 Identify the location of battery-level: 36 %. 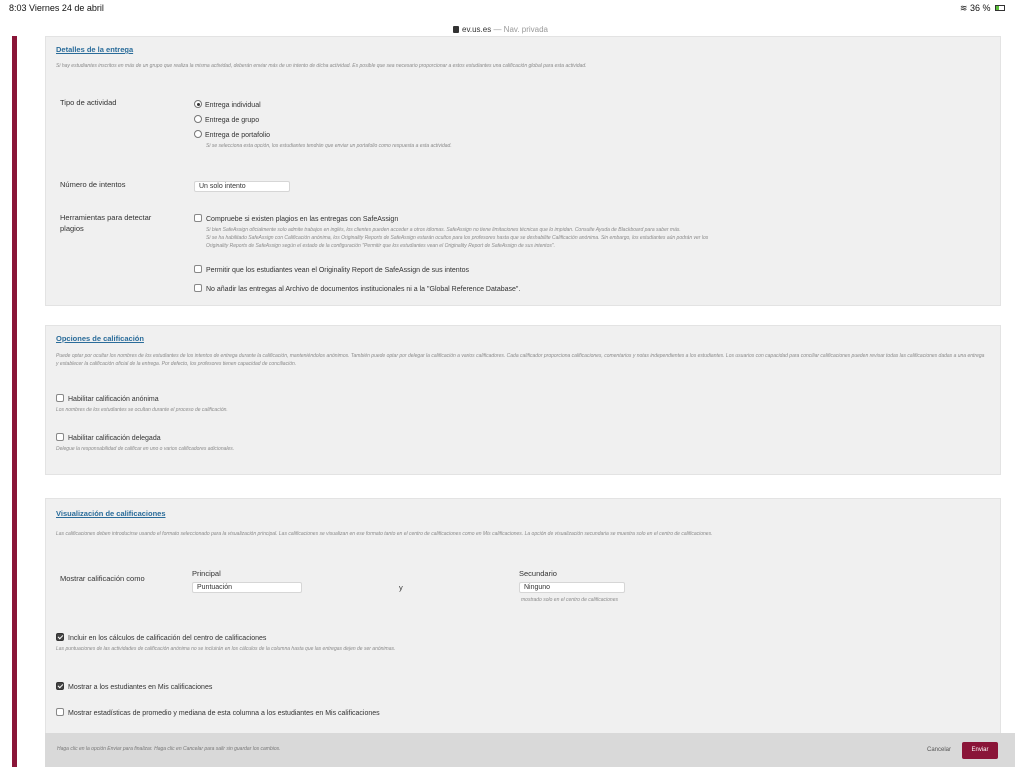
(980, 8).